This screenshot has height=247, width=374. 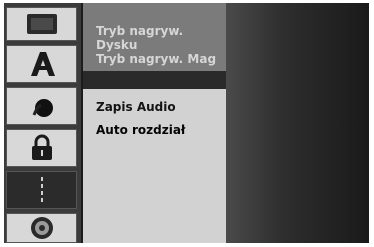 What do you see at coordinates (156, 59) in the screenshot?
I see `menu-item-tape-rec-mode: Tryb nagryw. Mag` at bounding box center [156, 59].